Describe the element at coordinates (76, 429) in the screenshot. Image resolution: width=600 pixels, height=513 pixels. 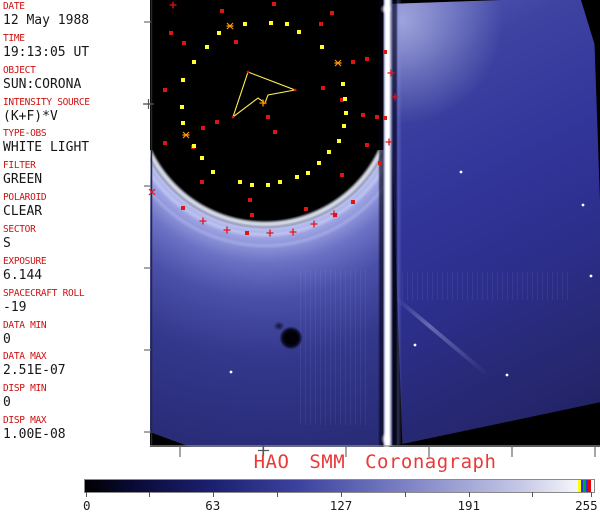
I see `meta-field-disp-max: DISP MAX 1.00E-08` at that location.